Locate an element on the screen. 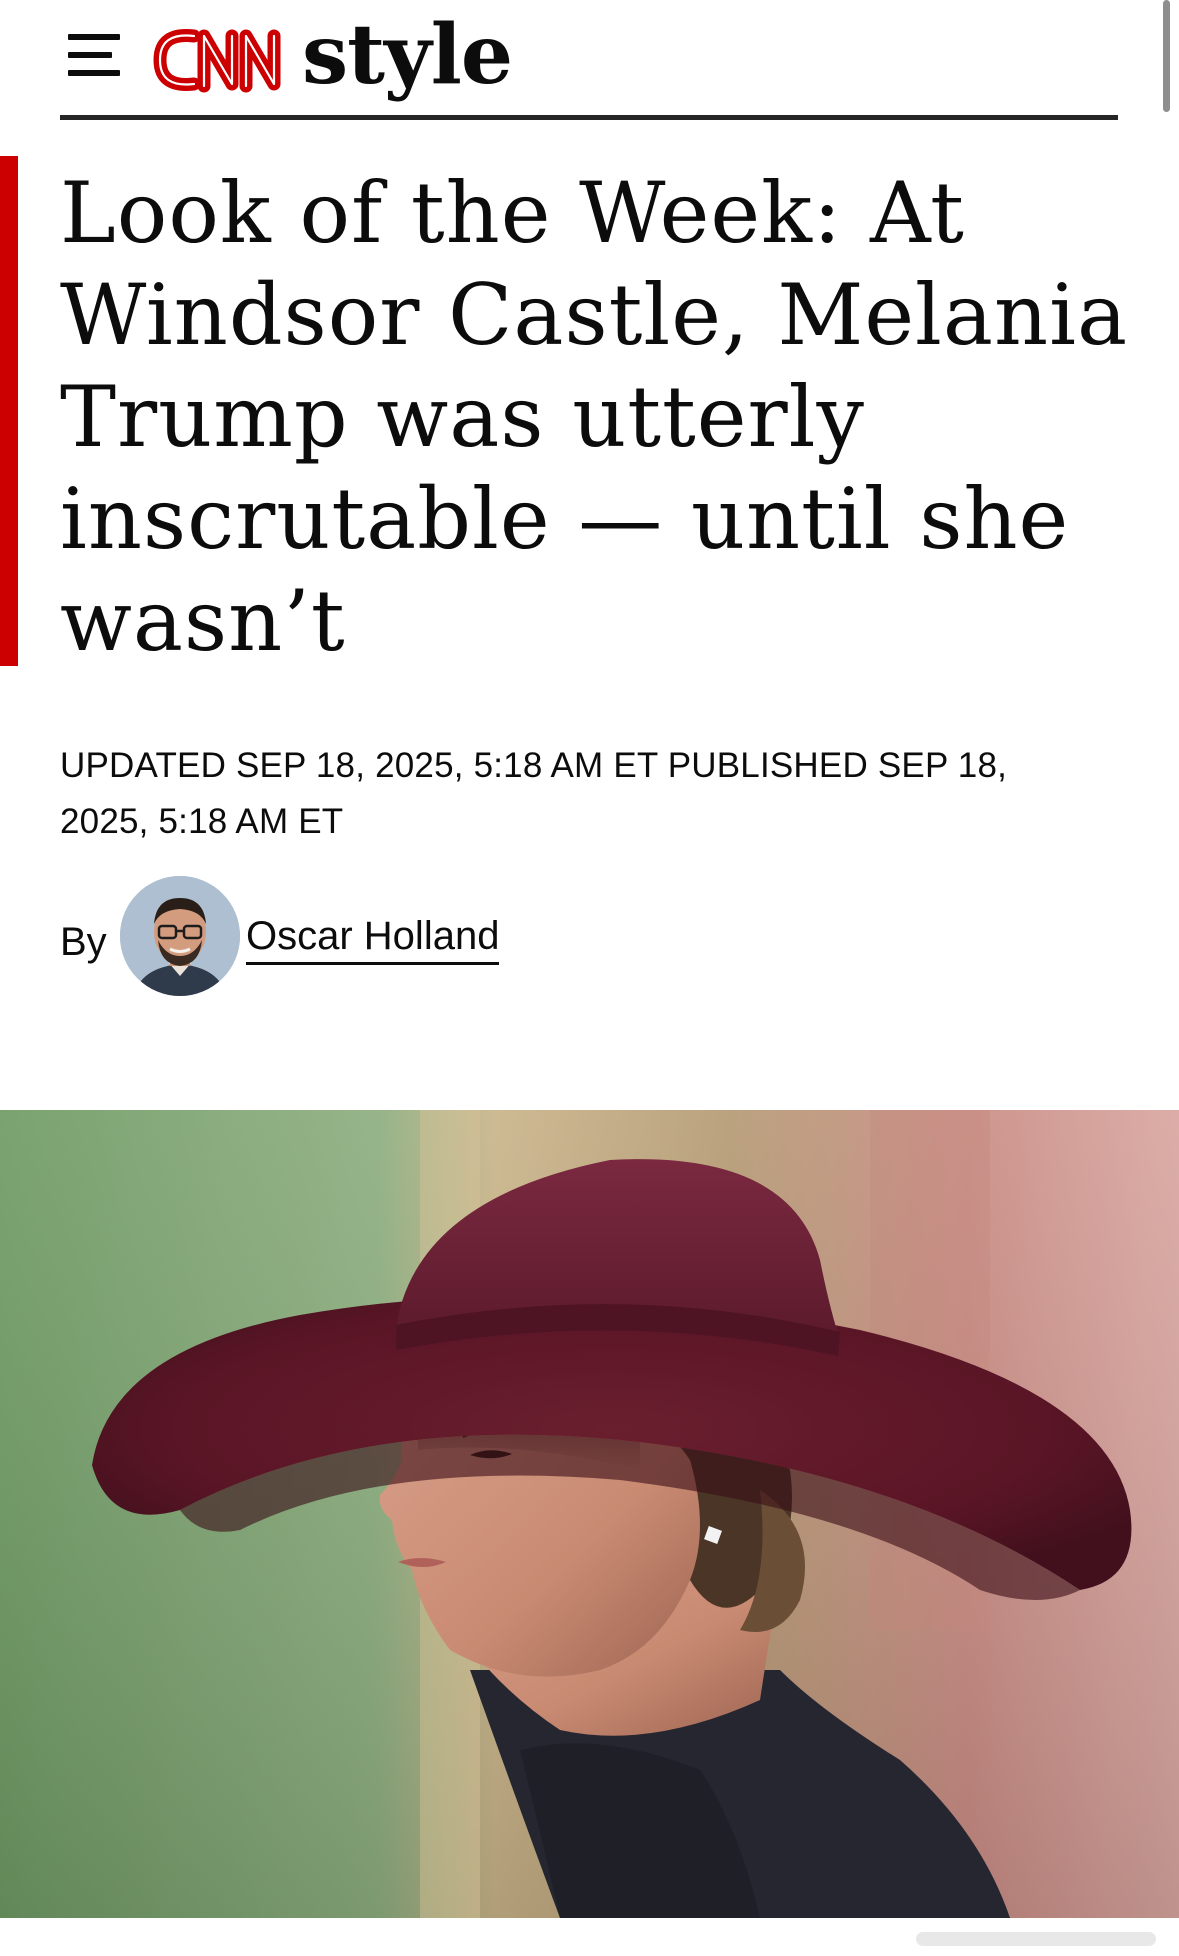  author-name-link: Oscar Holland is located at coordinates (373, 938).